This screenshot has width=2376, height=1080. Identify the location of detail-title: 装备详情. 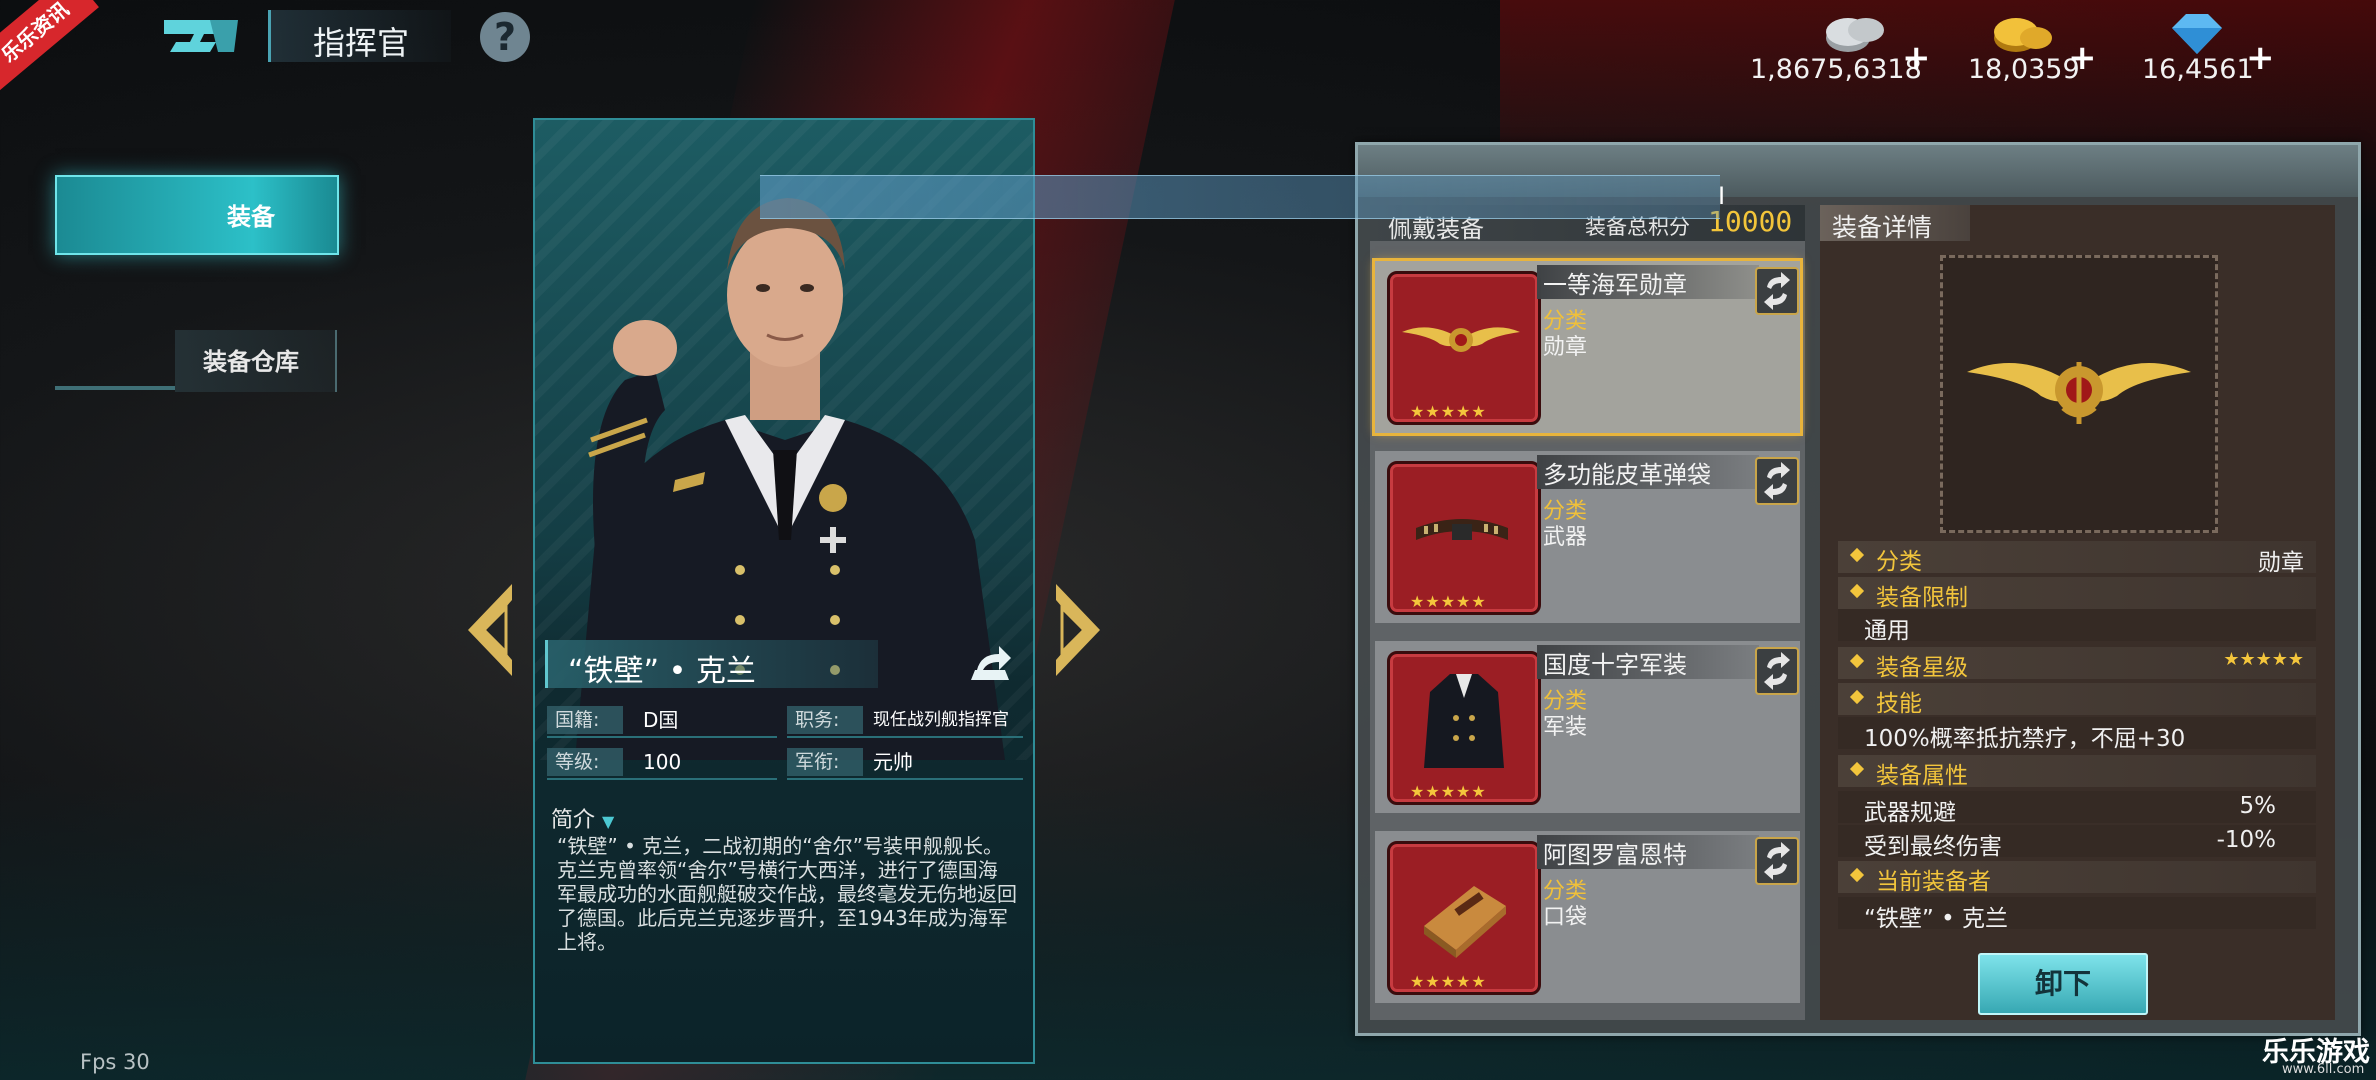
(1882, 227).